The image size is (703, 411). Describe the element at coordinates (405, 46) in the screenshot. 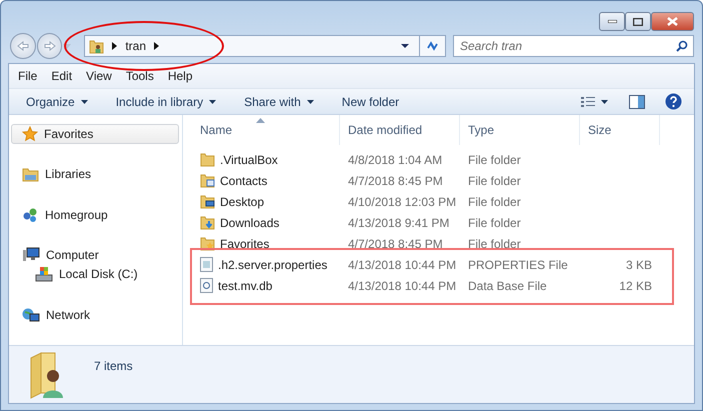

I see `dropdown-icon` at that location.